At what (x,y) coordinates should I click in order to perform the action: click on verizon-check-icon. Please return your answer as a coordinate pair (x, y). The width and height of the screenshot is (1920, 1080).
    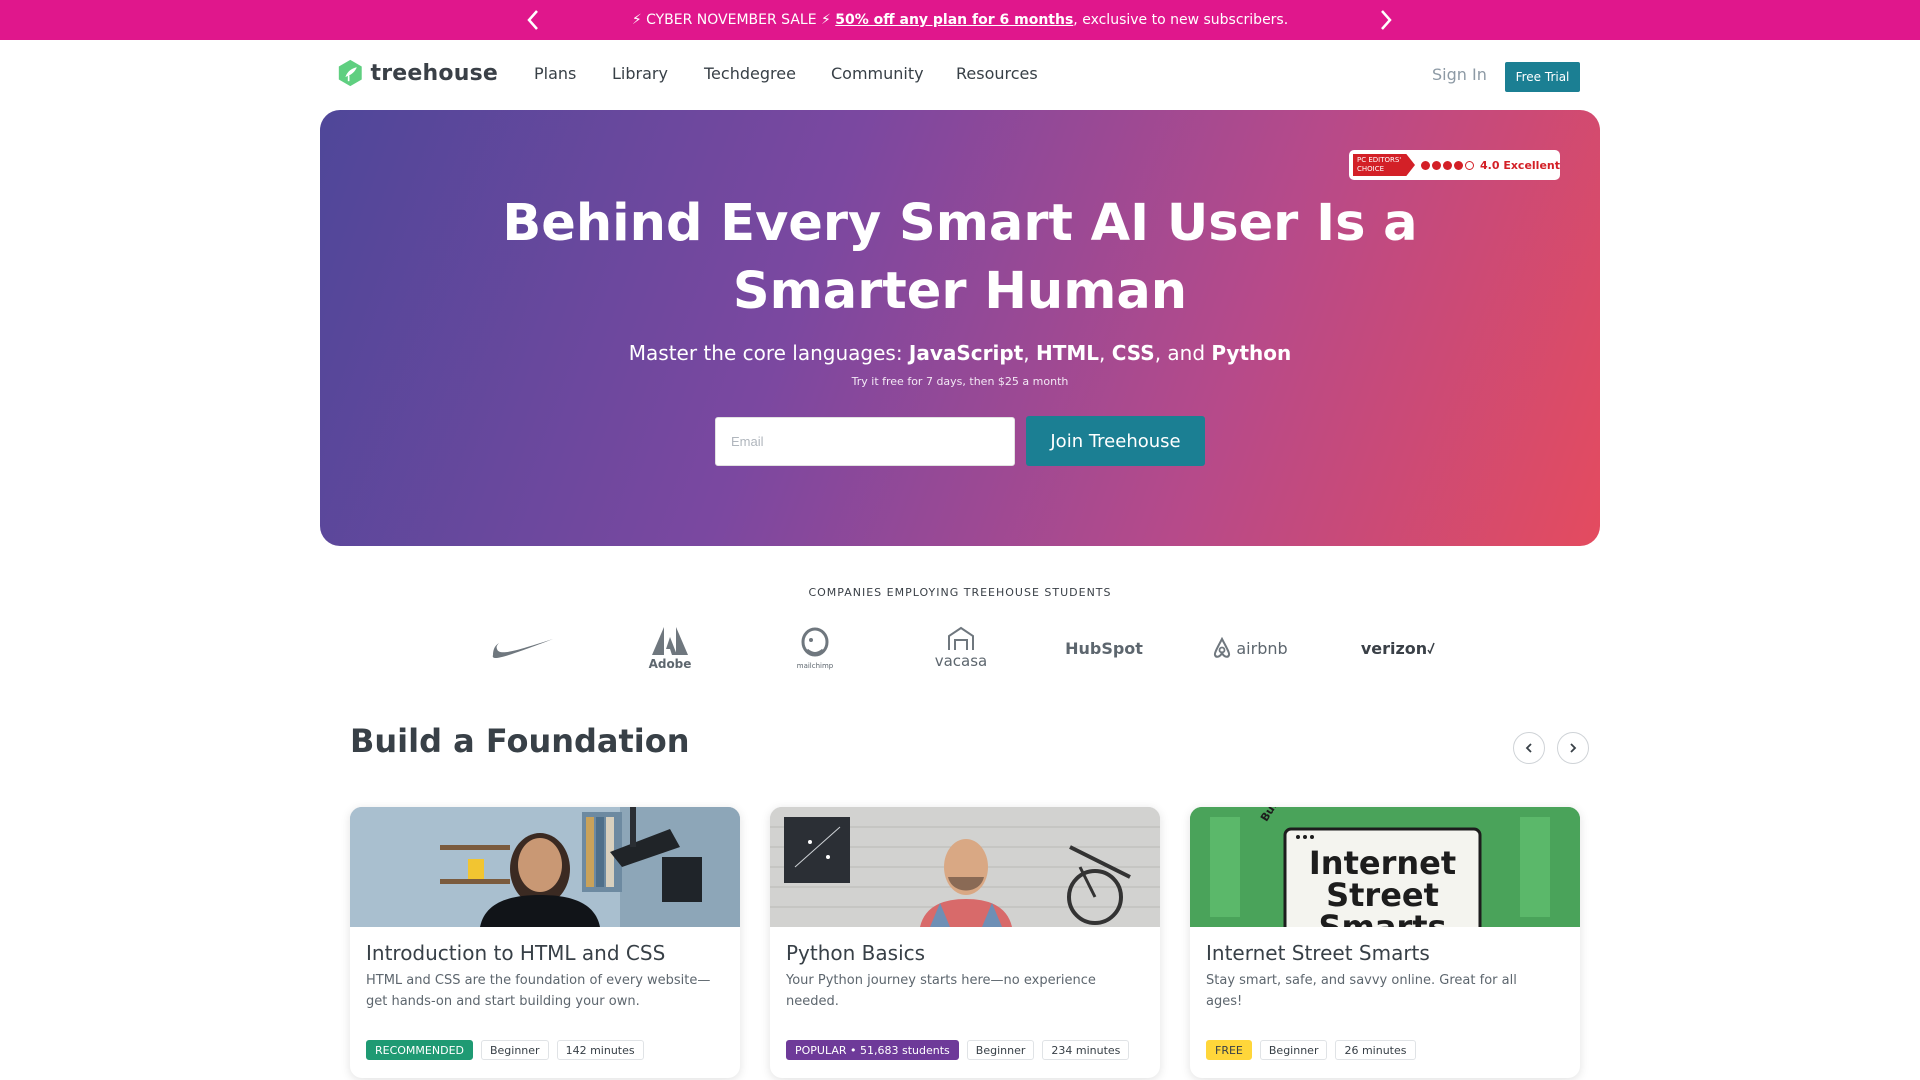
    Looking at the image, I should click on (1431, 648).